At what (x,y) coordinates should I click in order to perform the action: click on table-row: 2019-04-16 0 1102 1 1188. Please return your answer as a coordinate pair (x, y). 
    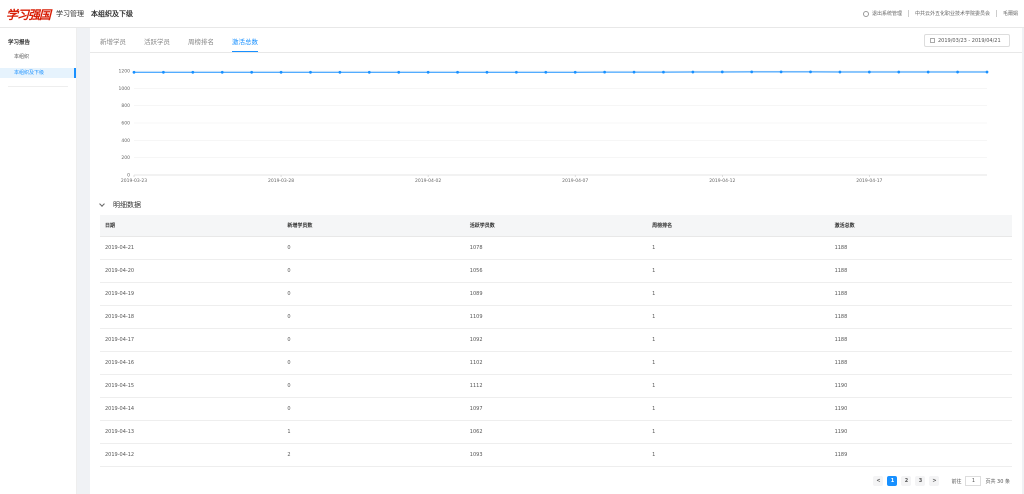
    Looking at the image, I should click on (556, 363).